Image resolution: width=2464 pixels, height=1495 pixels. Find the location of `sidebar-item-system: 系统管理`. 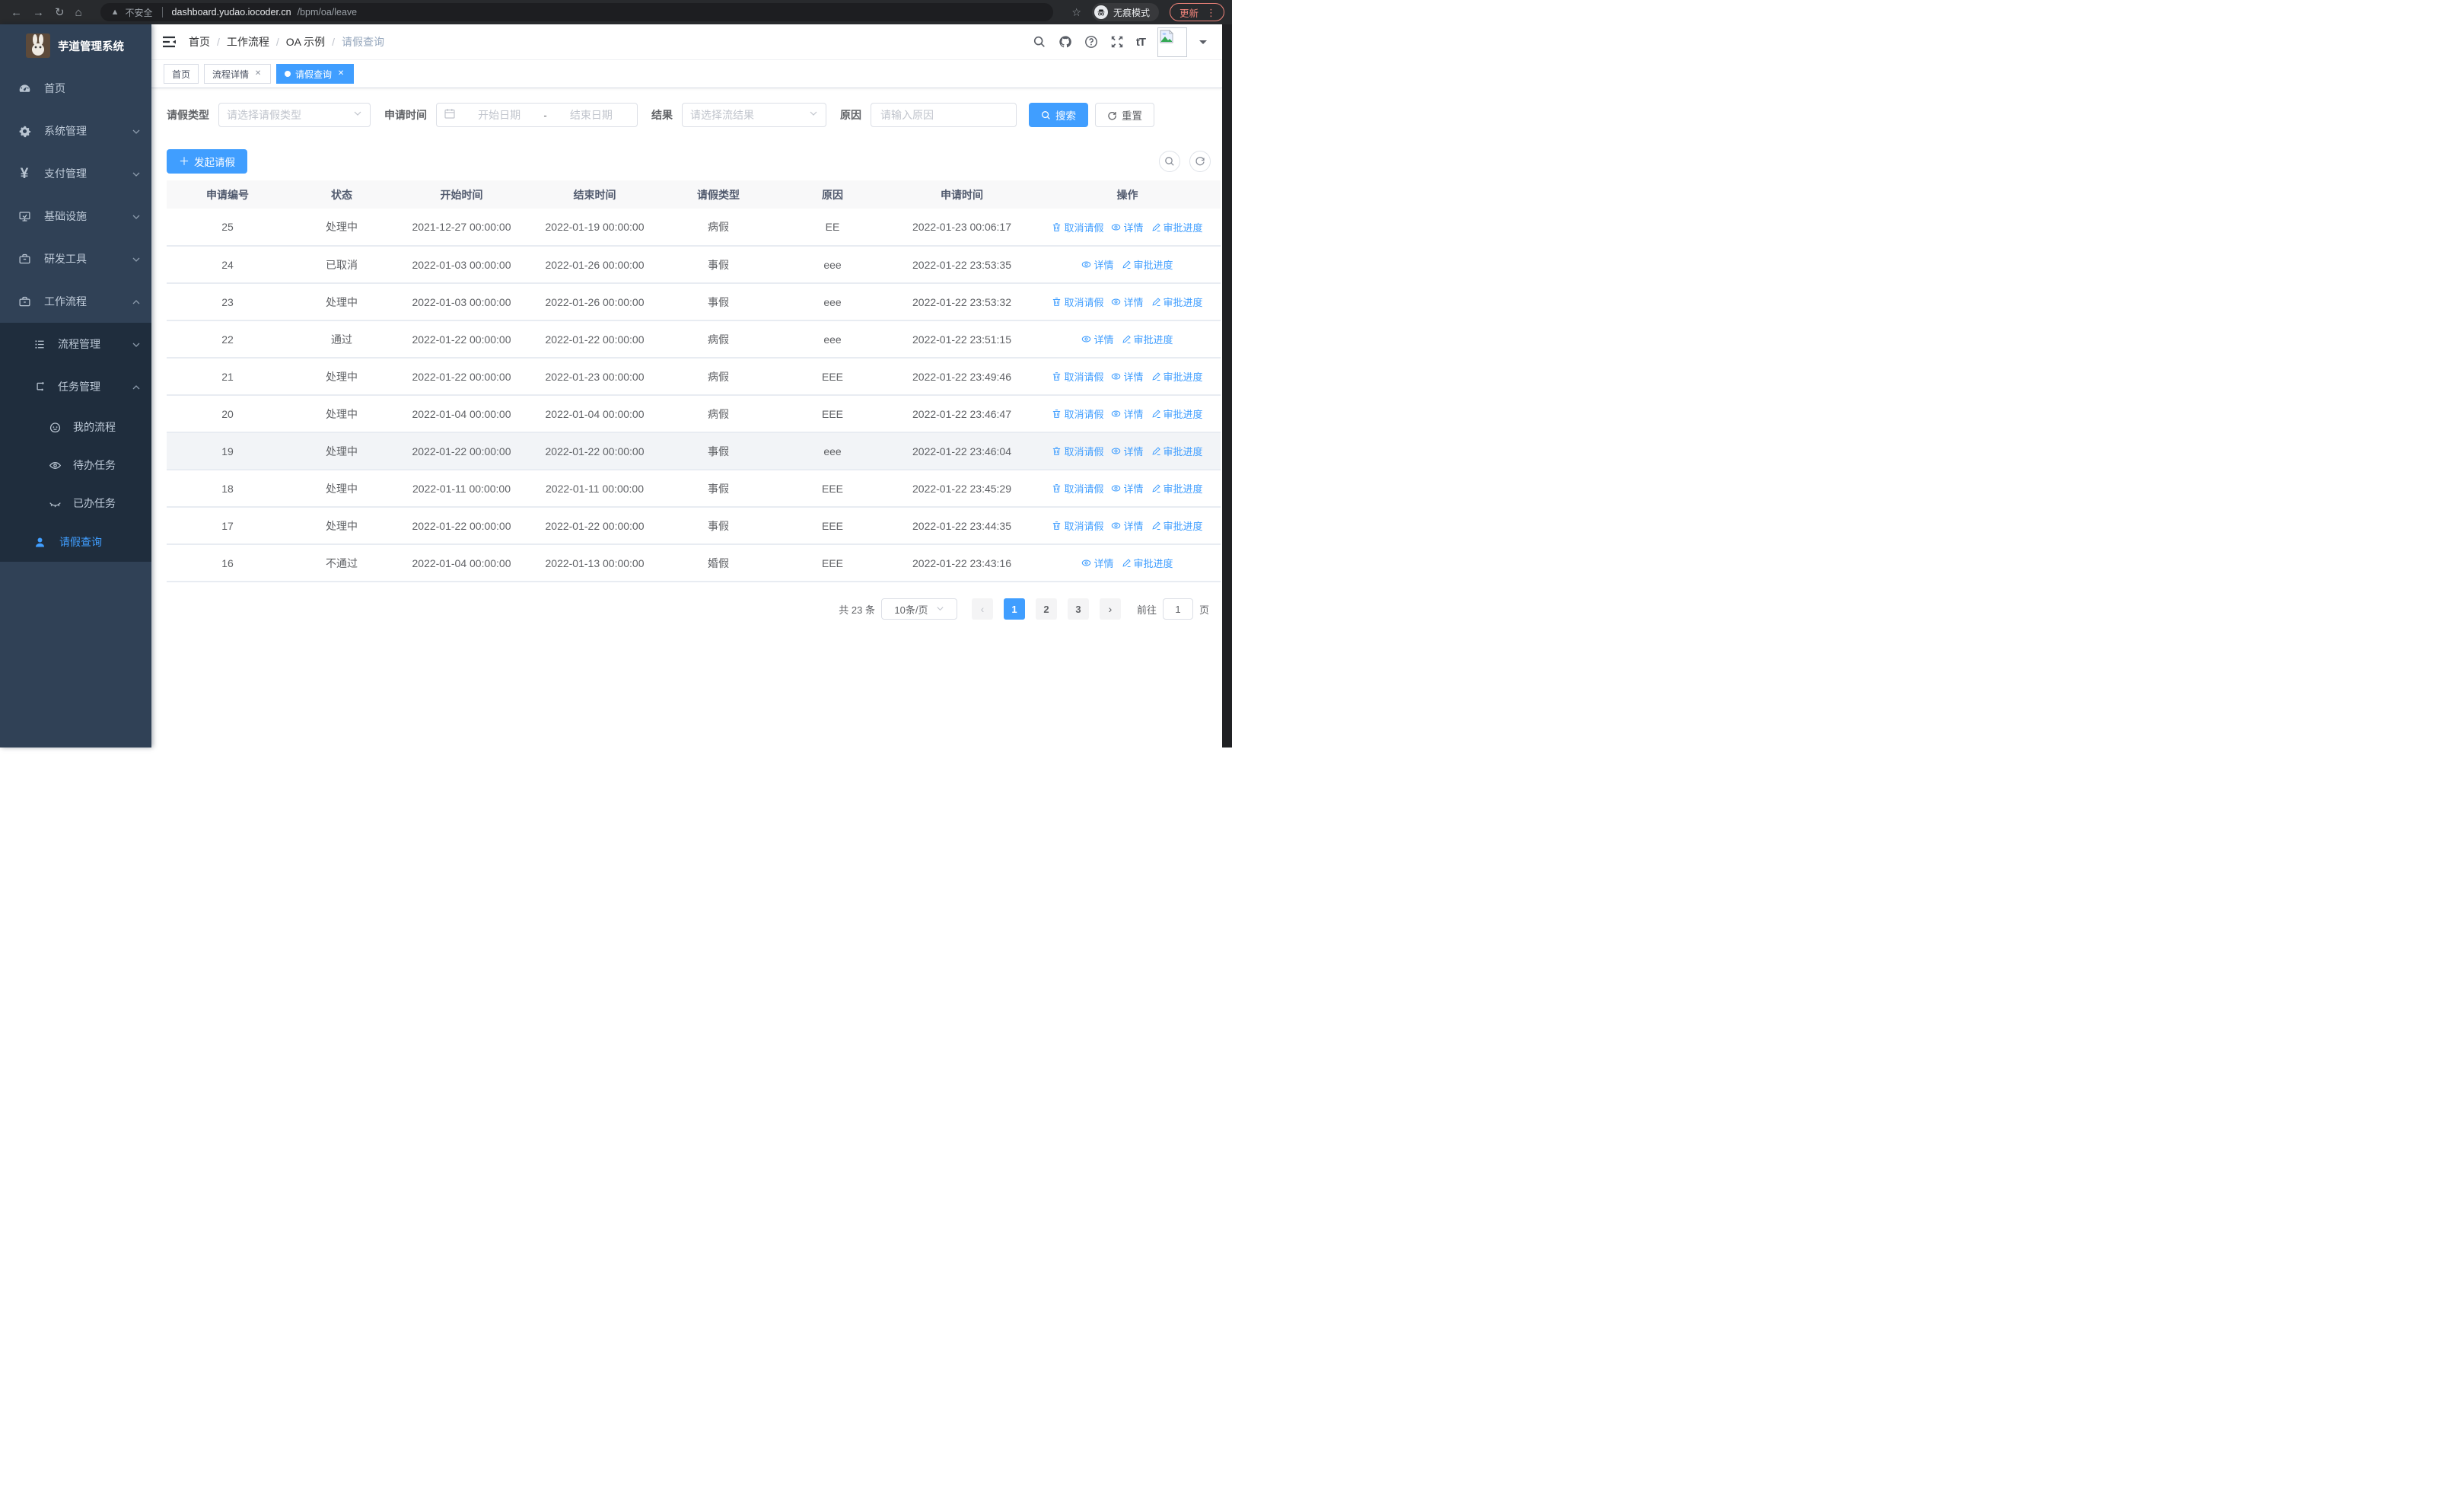

sidebar-item-system: 系统管理 is located at coordinates (75, 131).